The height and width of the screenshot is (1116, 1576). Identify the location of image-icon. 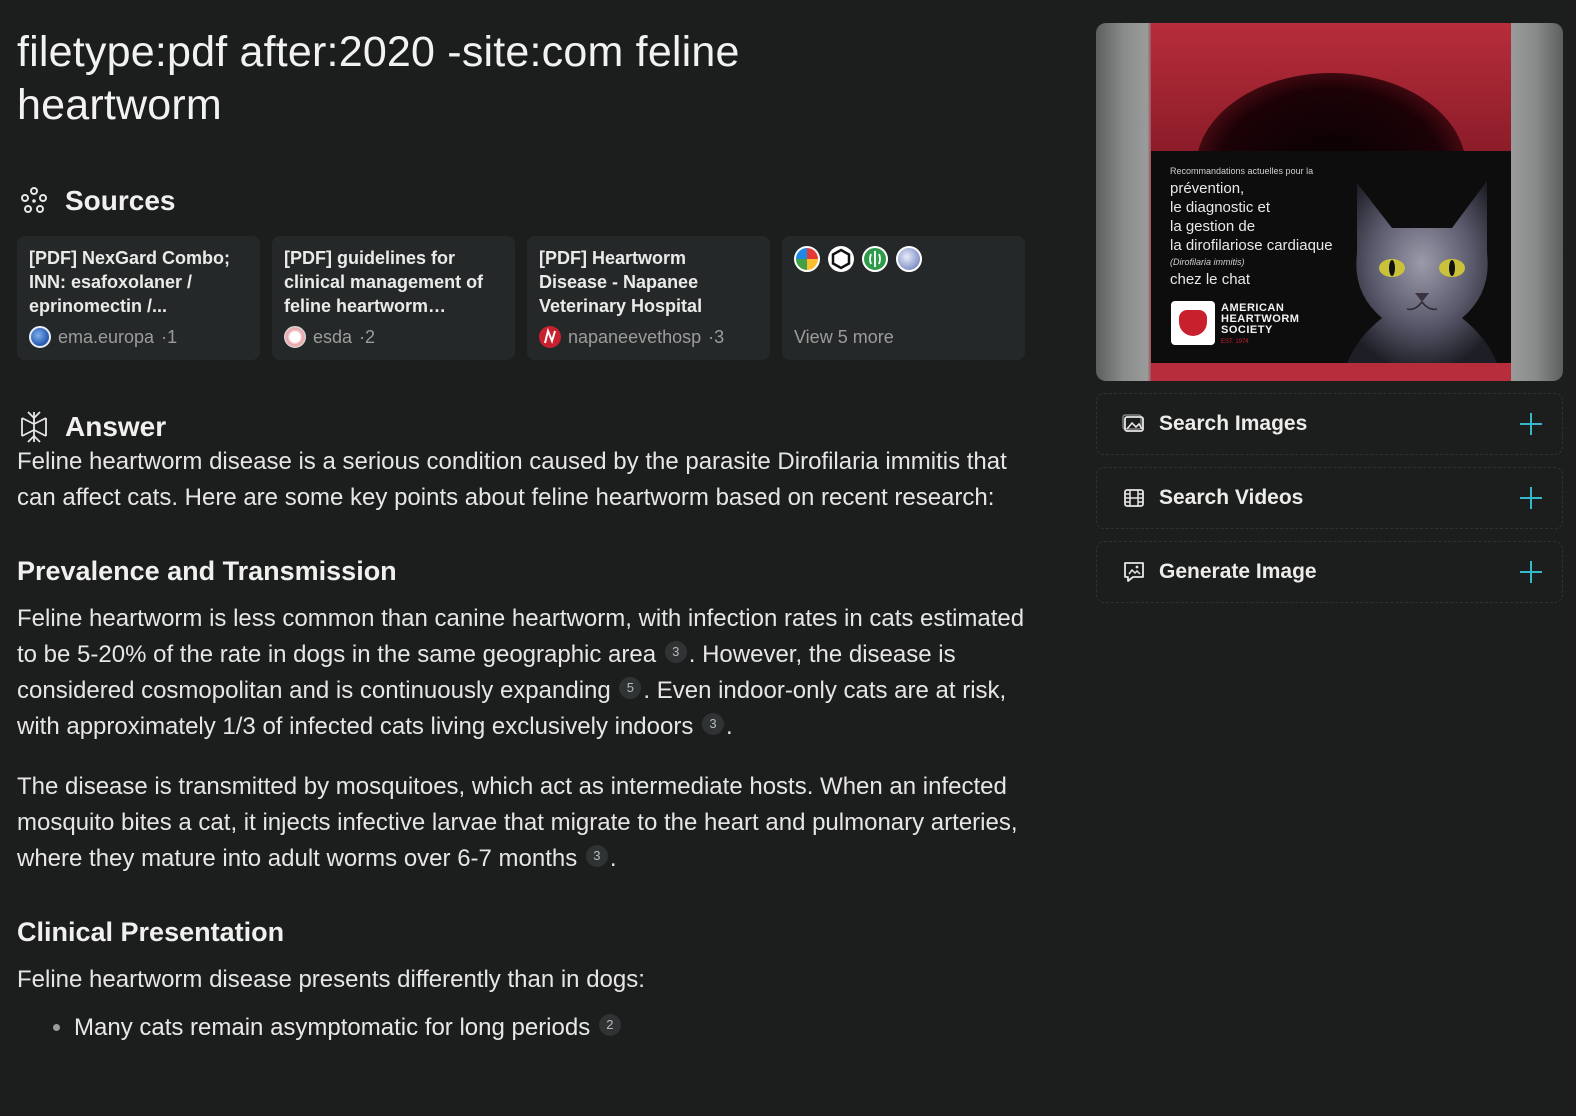
(1134, 424).